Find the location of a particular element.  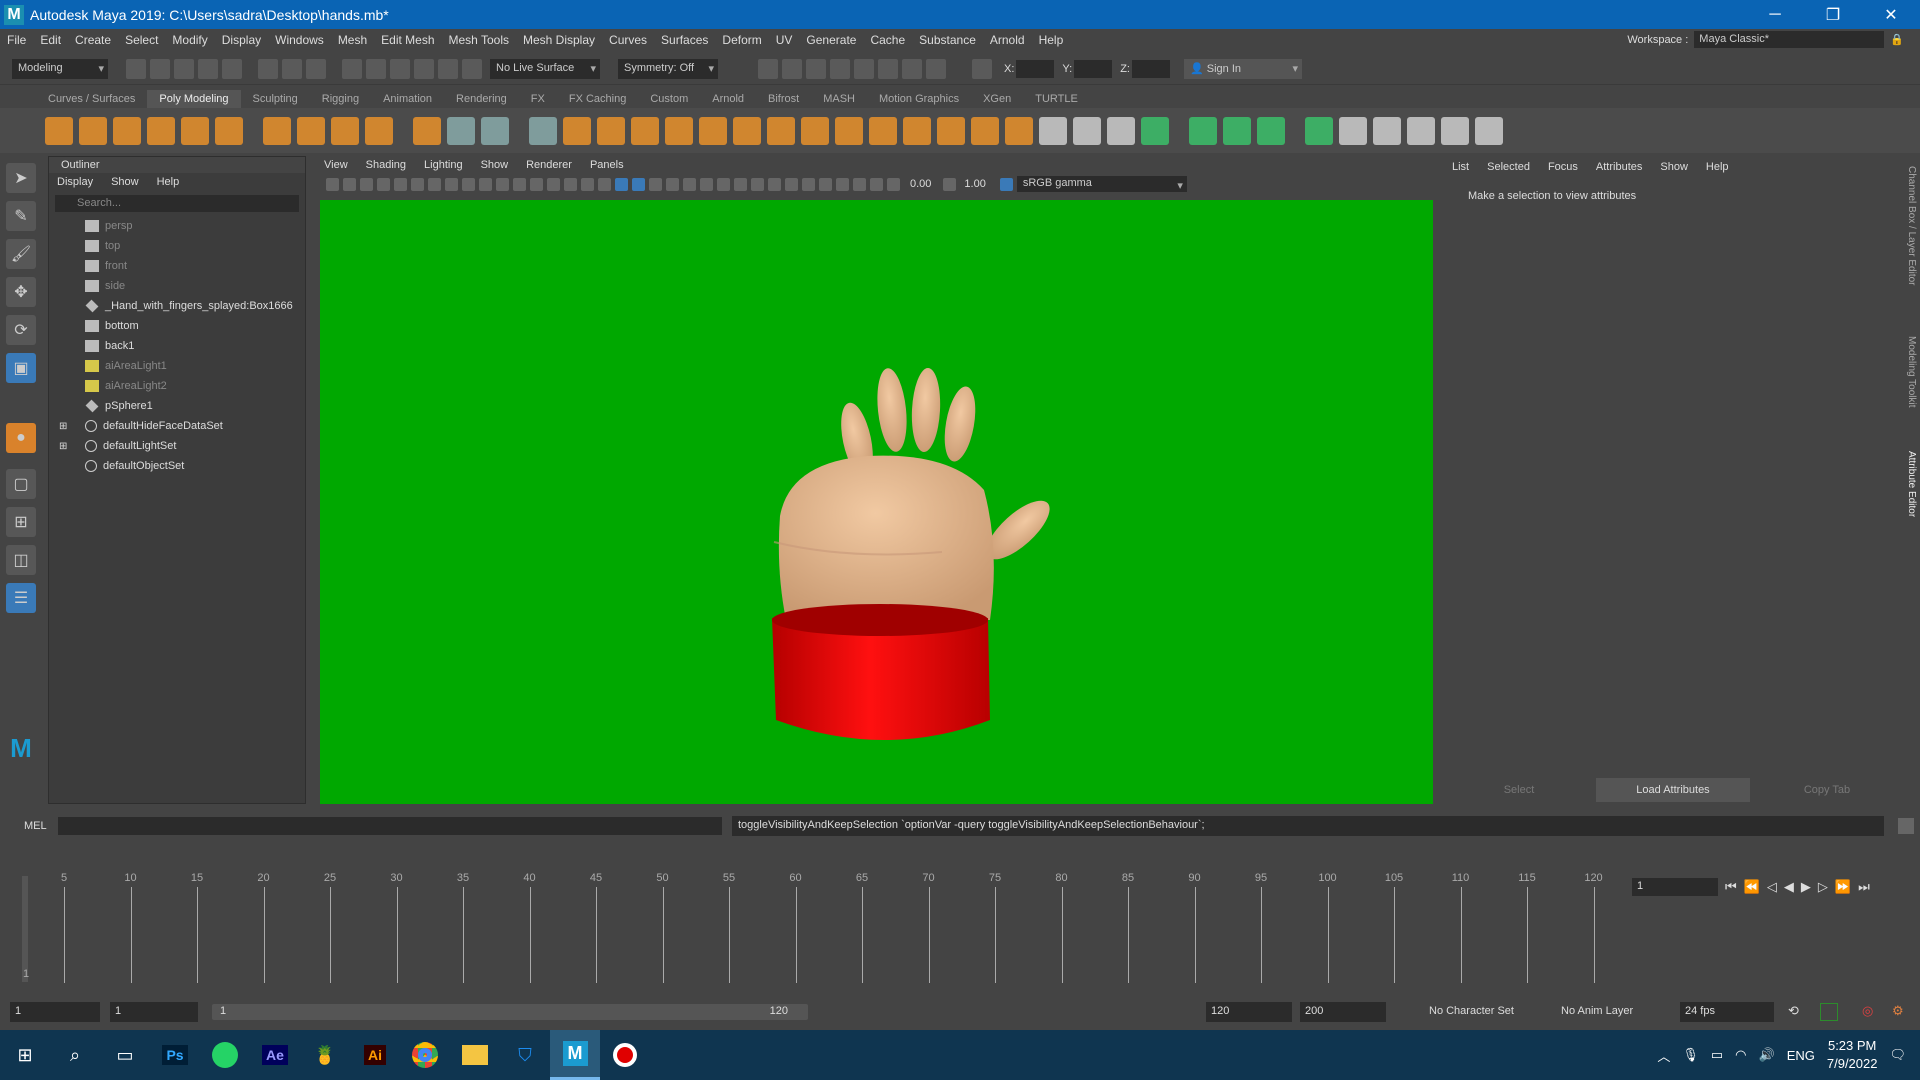

range-bar: 1 120 is located at coordinates (510, 1012).